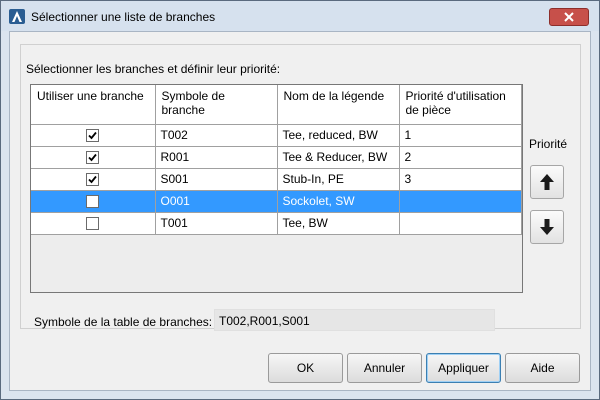  What do you see at coordinates (305, 368) in the screenshot?
I see `ok-button: OK` at bounding box center [305, 368].